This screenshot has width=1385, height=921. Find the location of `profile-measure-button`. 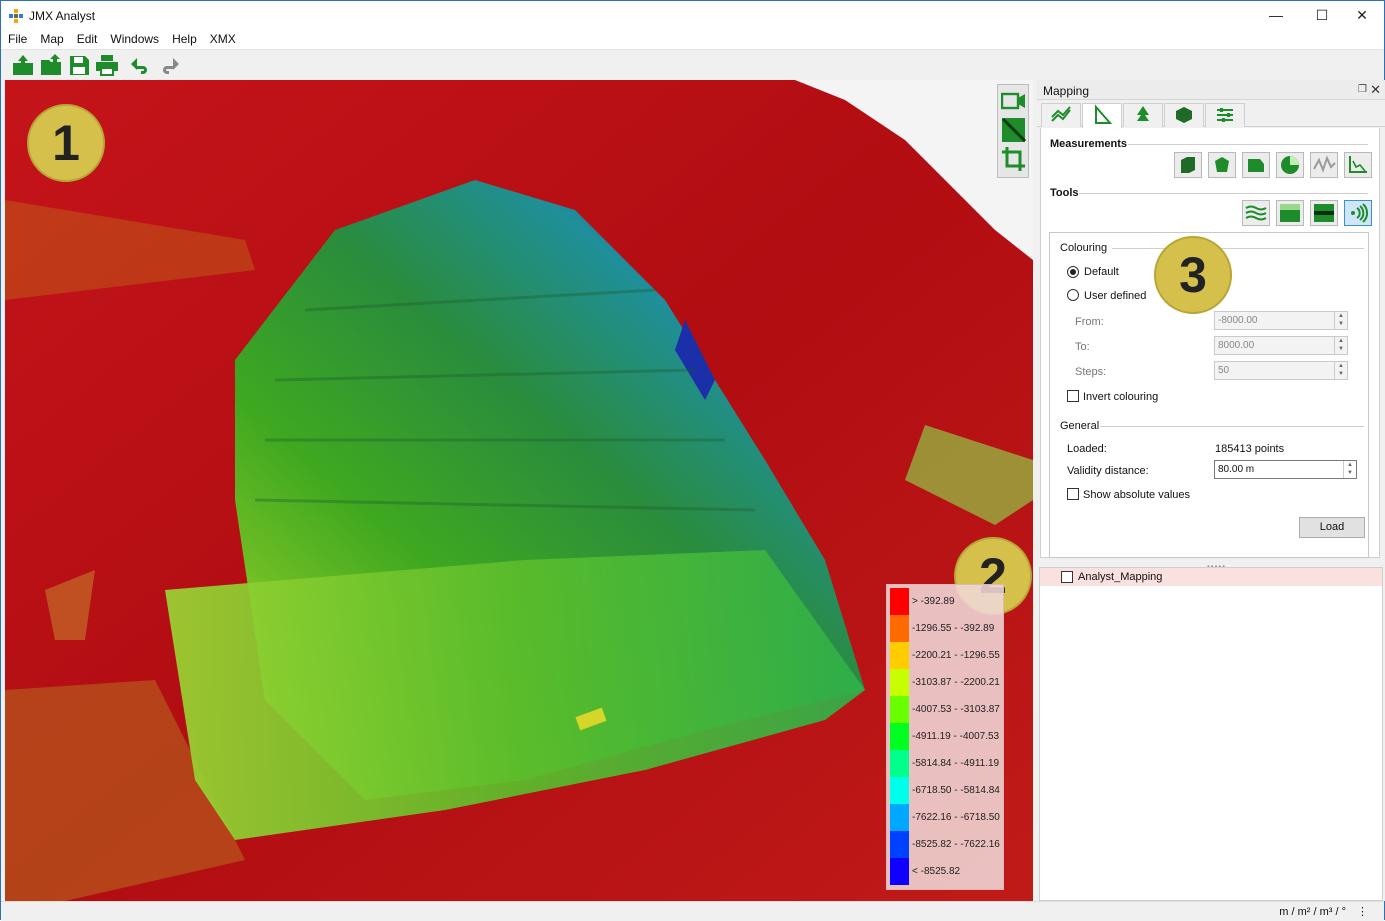

profile-measure-button is located at coordinates (1324, 165).